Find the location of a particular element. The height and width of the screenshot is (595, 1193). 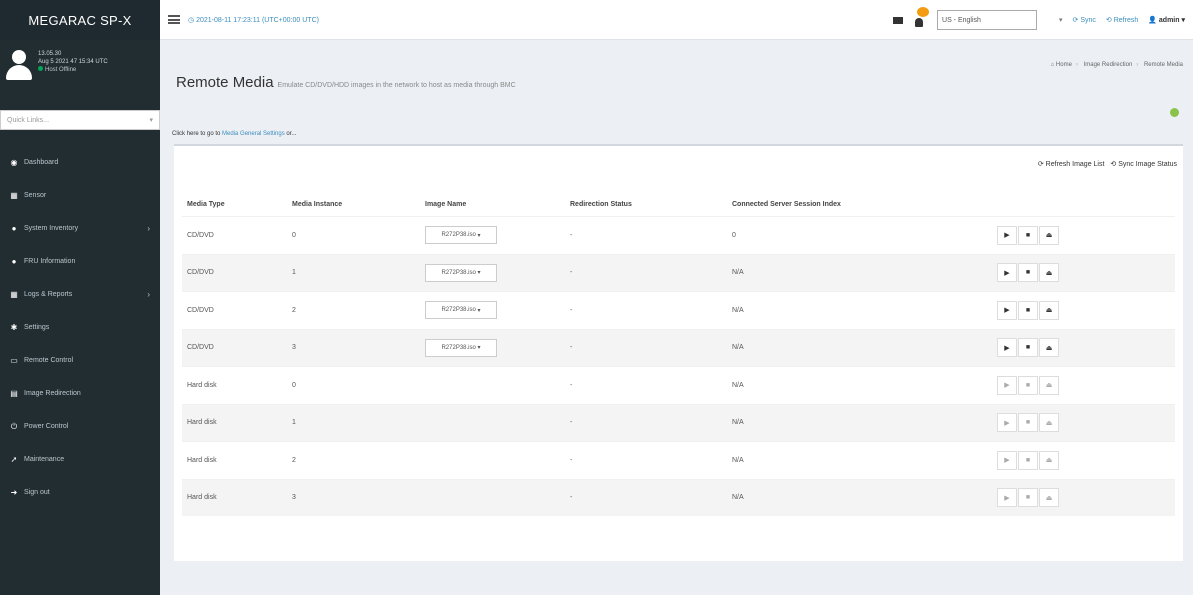

status-dot-icon is located at coordinates (40, 68).